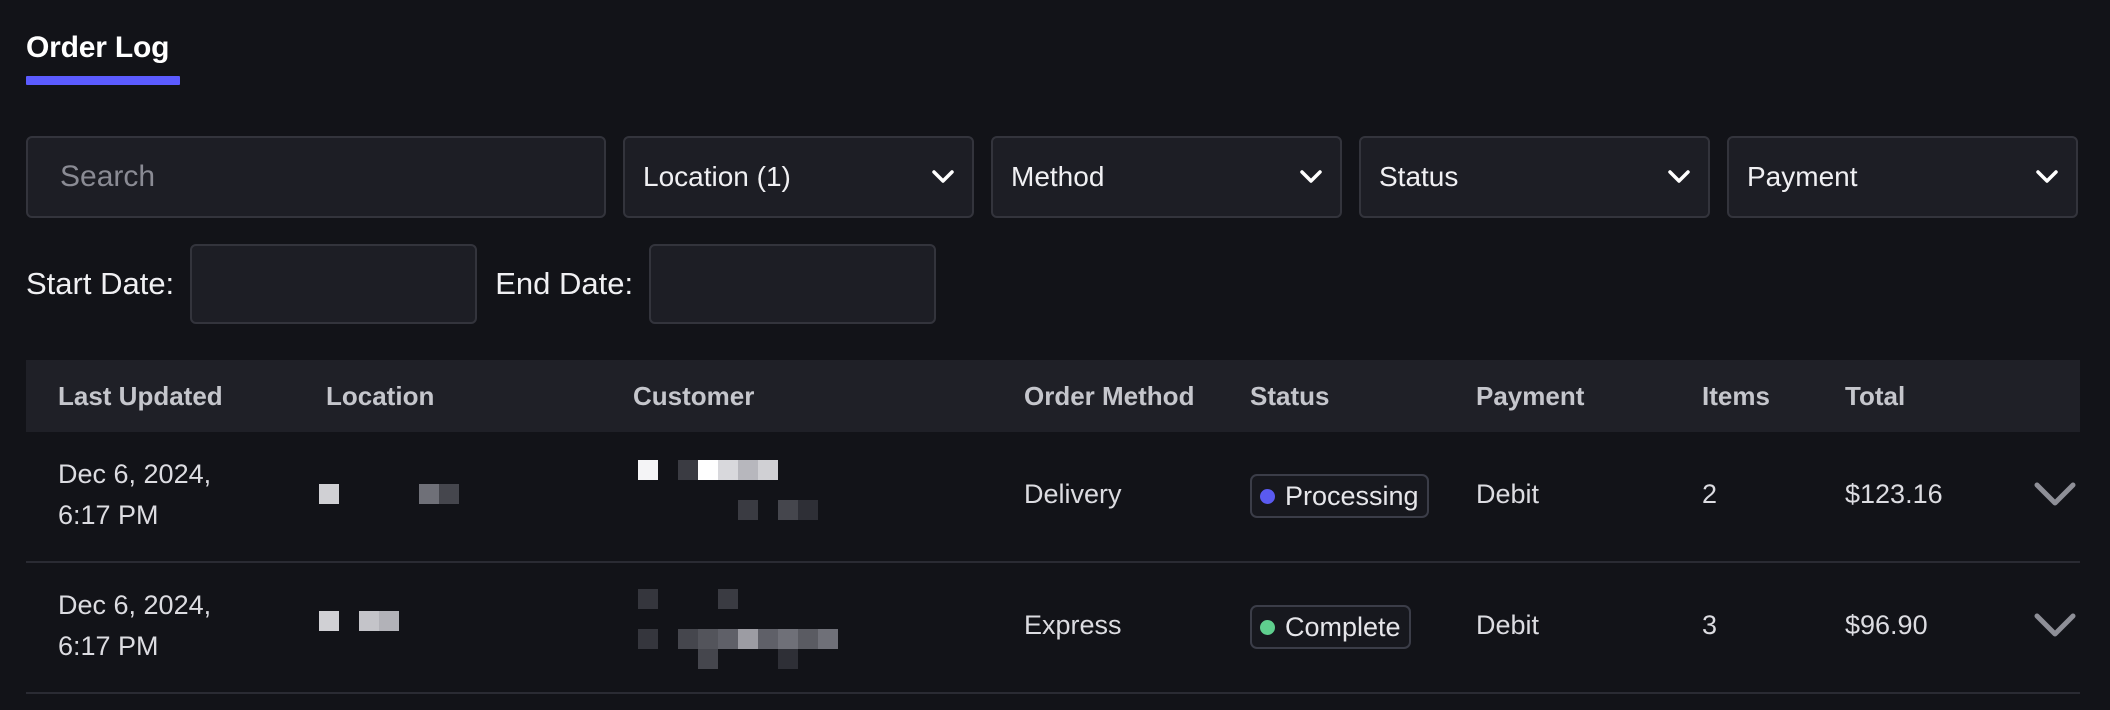  I want to click on title-active-indicator, so click(103, 80).